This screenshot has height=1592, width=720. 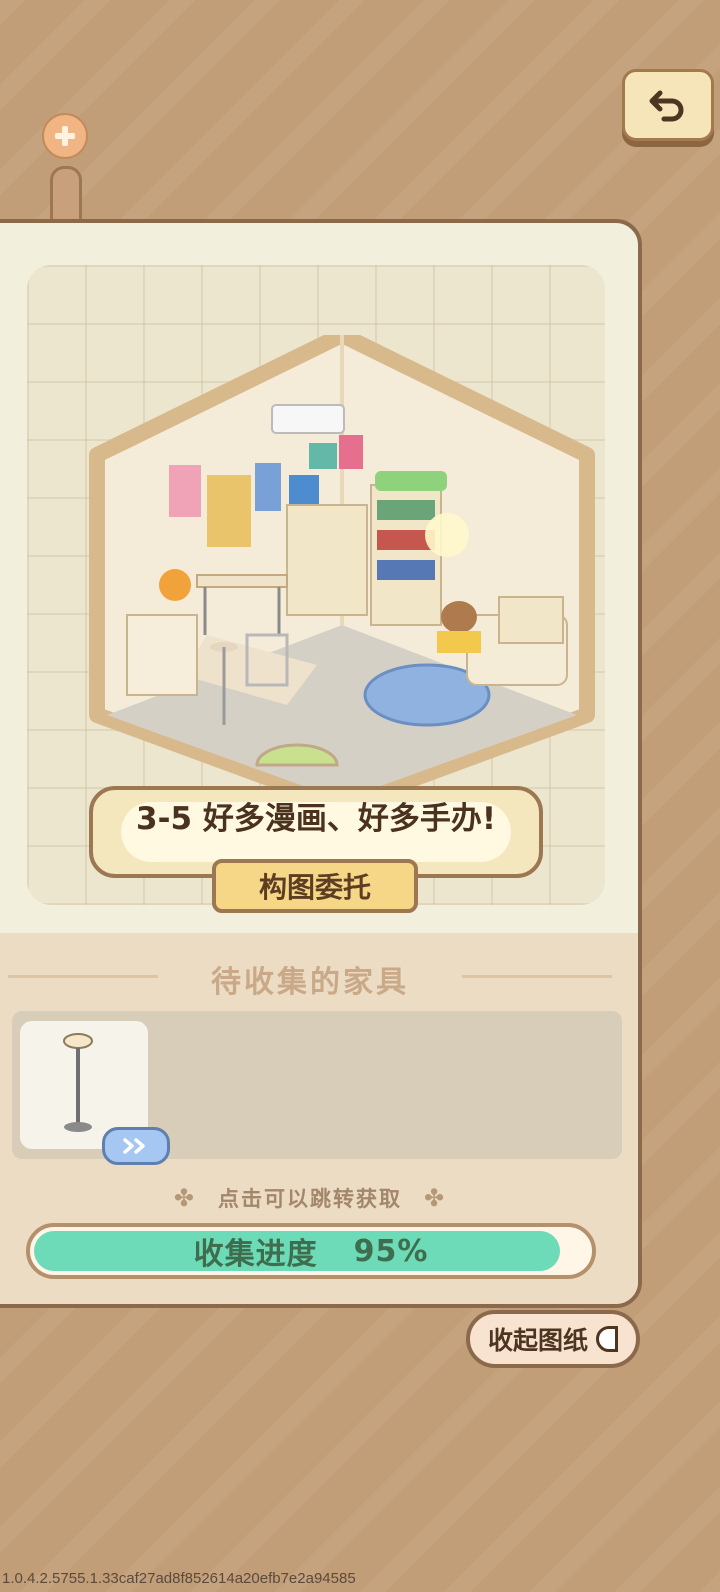 What do you see at coordinates (66, 196) in the screenshot?
I see `zoom-slider-track` at bounding box center [66, 196].